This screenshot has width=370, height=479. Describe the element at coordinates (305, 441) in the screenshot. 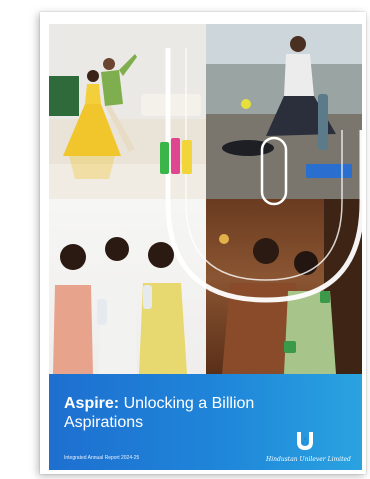

I see `unilever-u-logo-icon` at that location.